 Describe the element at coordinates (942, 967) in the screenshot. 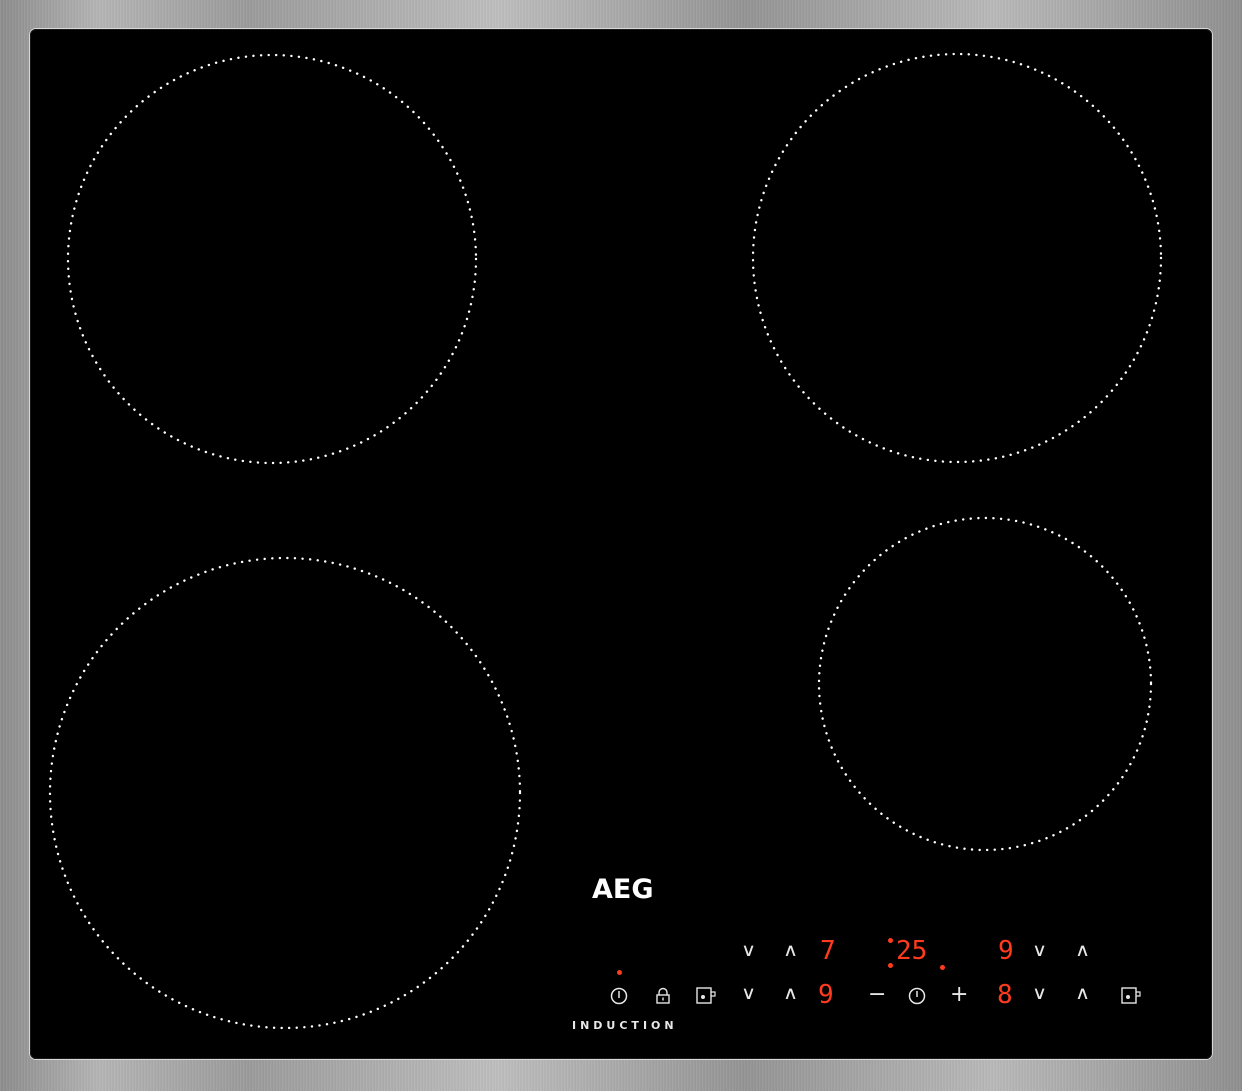

I see `timer-decimal-dot` at that location.